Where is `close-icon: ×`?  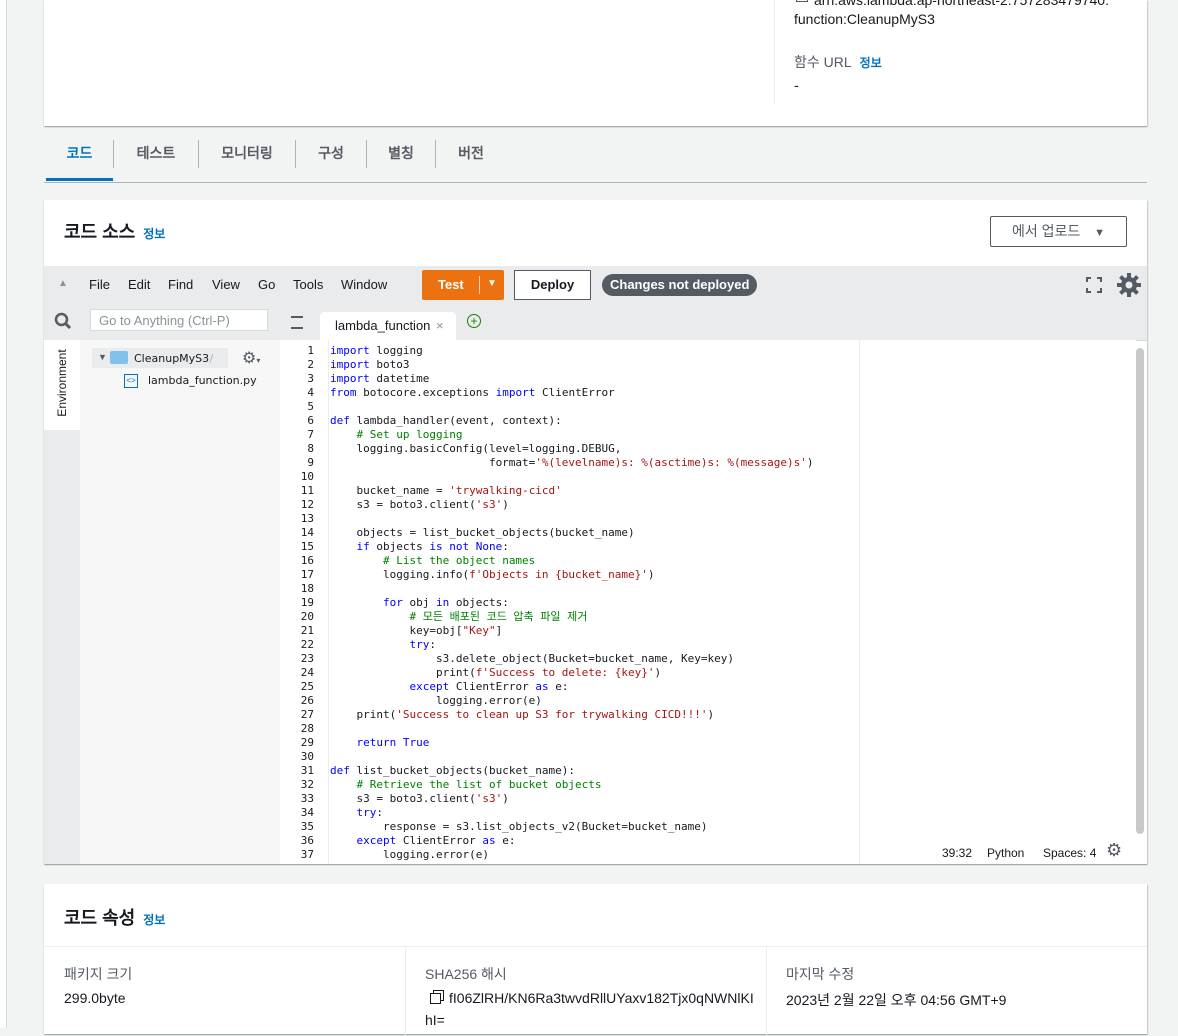 close-icon: × is located at coordinates (440, 325).